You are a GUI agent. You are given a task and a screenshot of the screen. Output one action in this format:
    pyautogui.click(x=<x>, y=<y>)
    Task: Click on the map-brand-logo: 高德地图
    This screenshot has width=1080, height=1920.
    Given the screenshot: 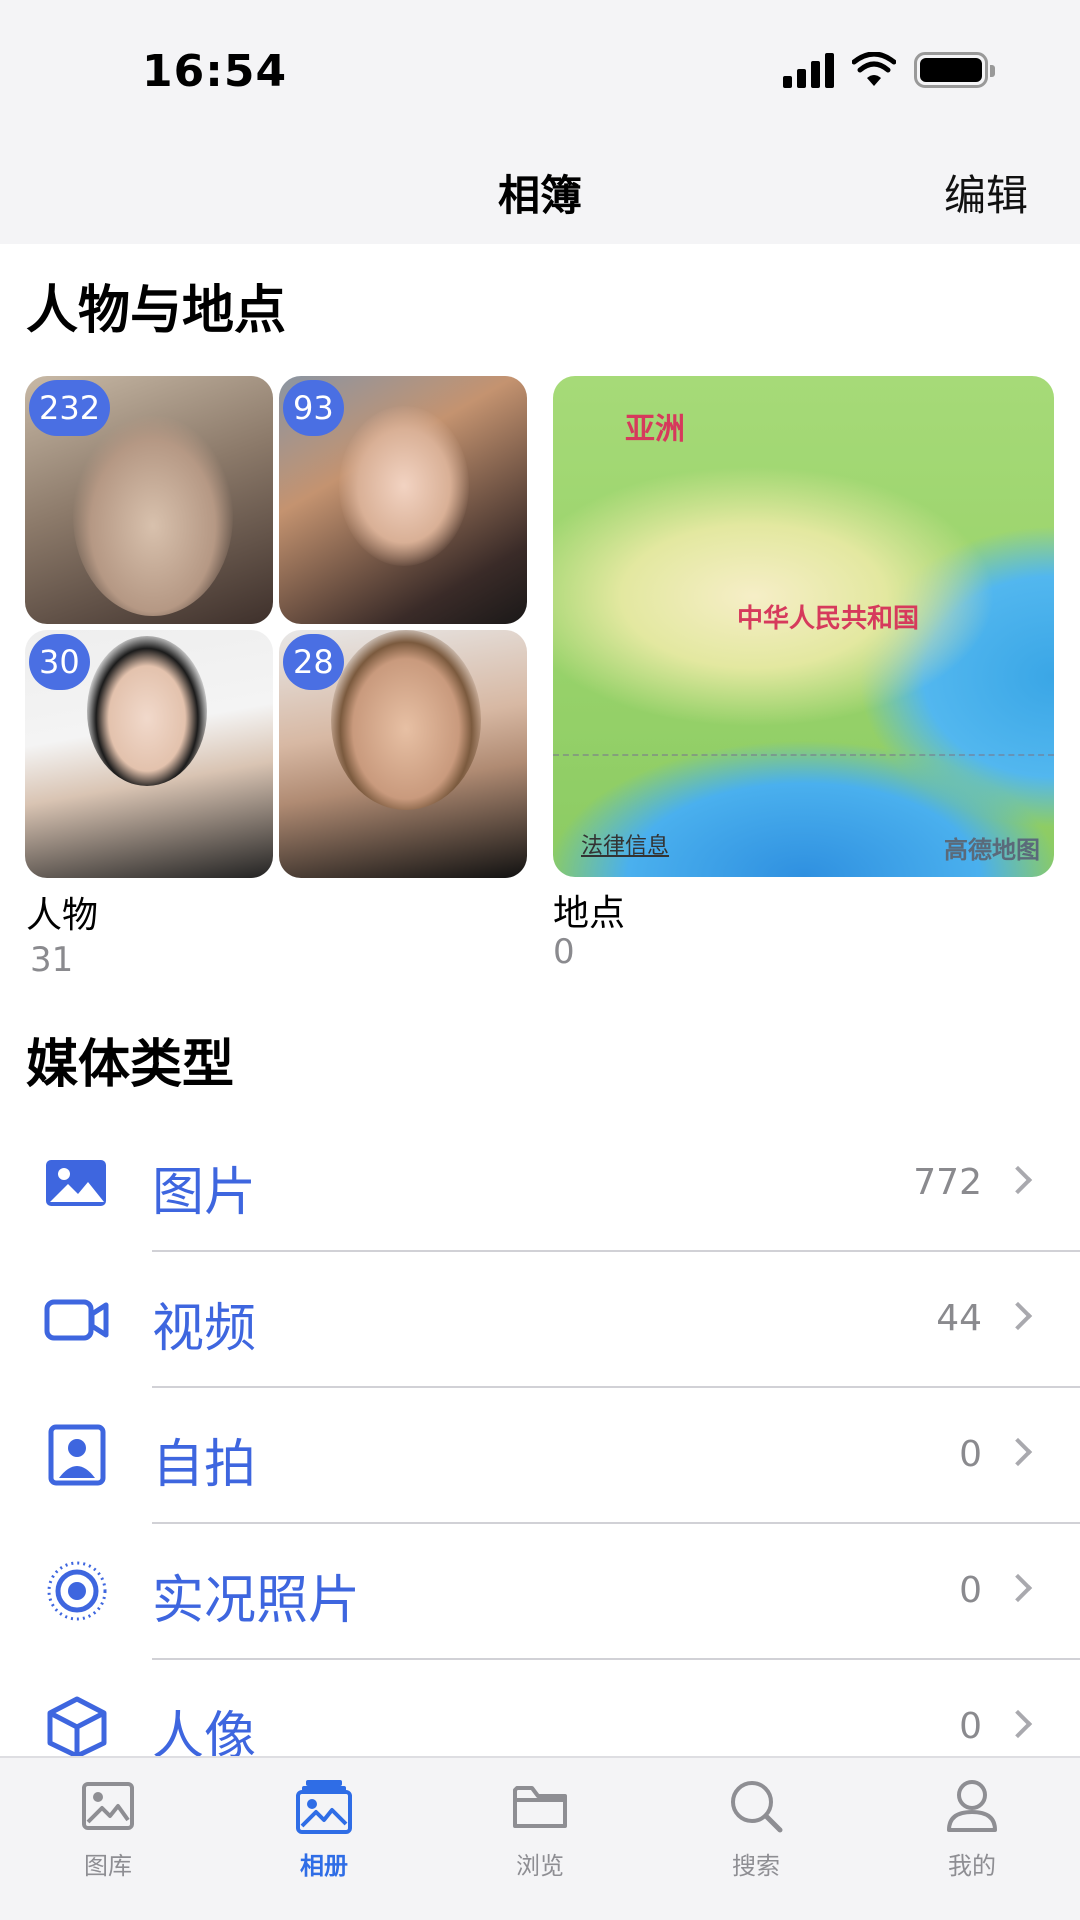 What is the action you would take?
    pyautogui.click(x=992, y=850)
    